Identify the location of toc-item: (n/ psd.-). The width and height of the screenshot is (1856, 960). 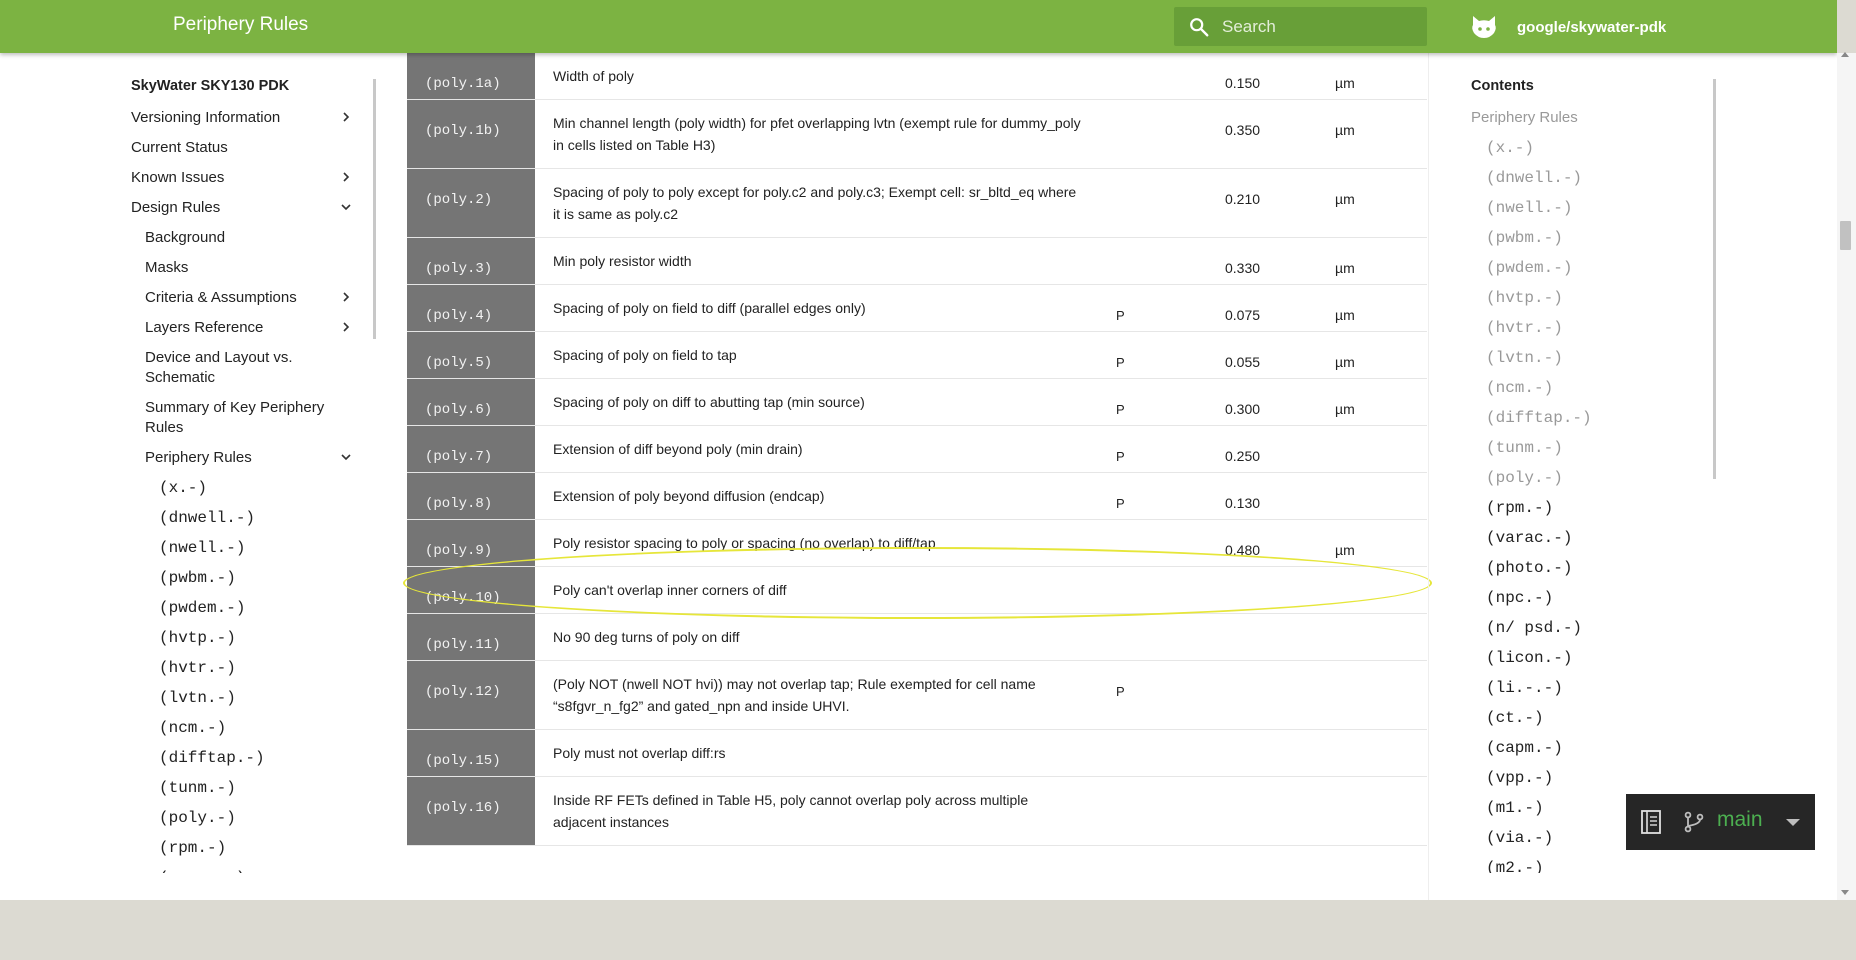
(1598, 628).